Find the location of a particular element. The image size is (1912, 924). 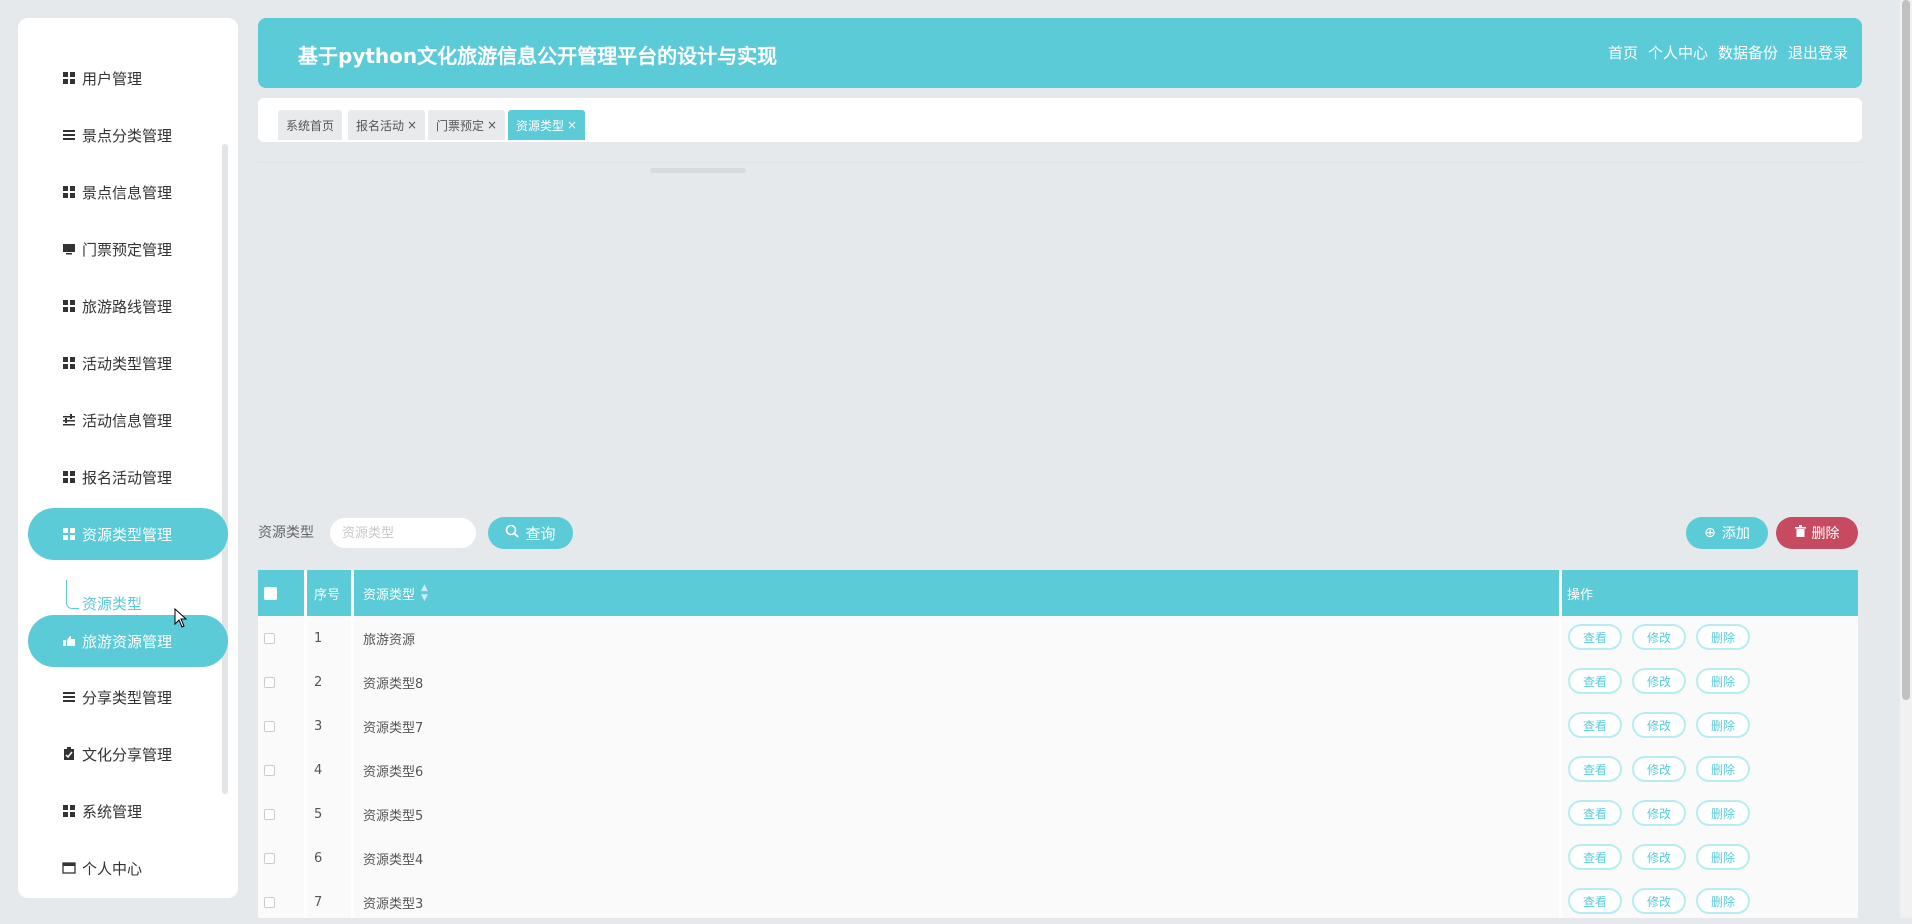

tab-signup-activity: 报名活动 × is located at coordinates (387, 125).